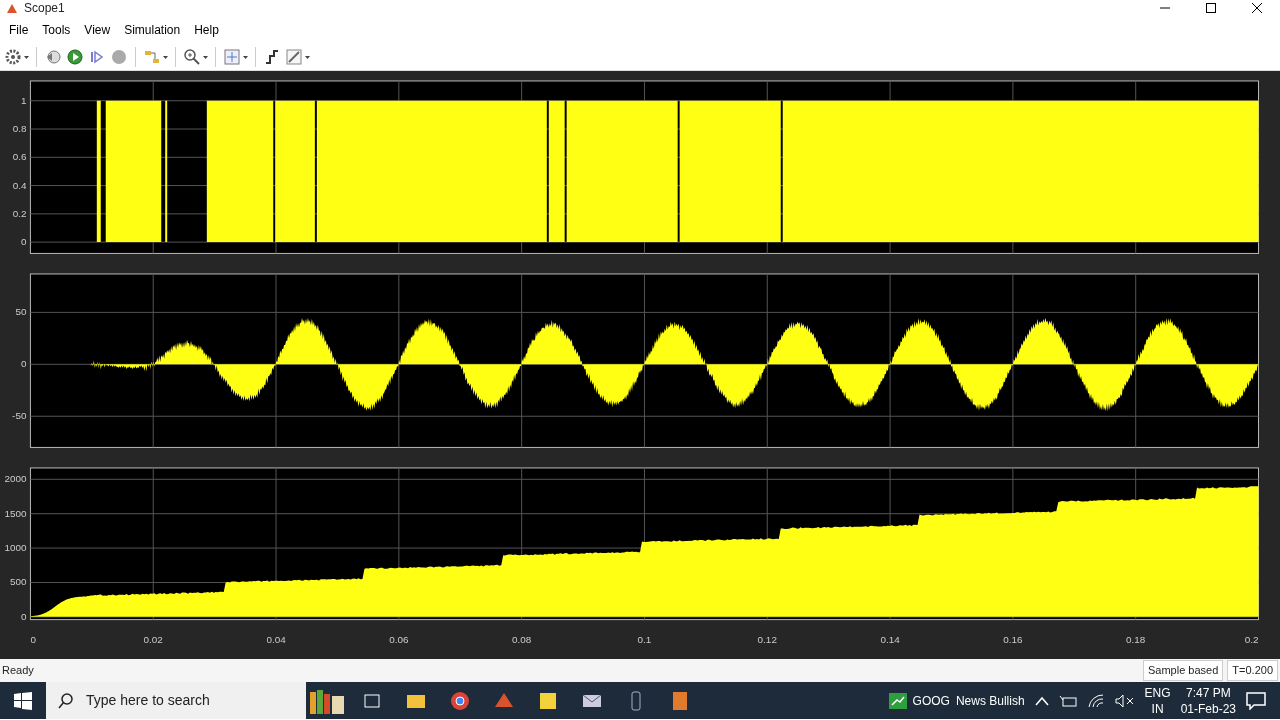 This screenshot has height=720, width=1280. What do you see at coordinates (1208, 700) in the screenshot?
I see `clock: 7:47 PM 01-Feb-23` at bounding box center [1208, 700].